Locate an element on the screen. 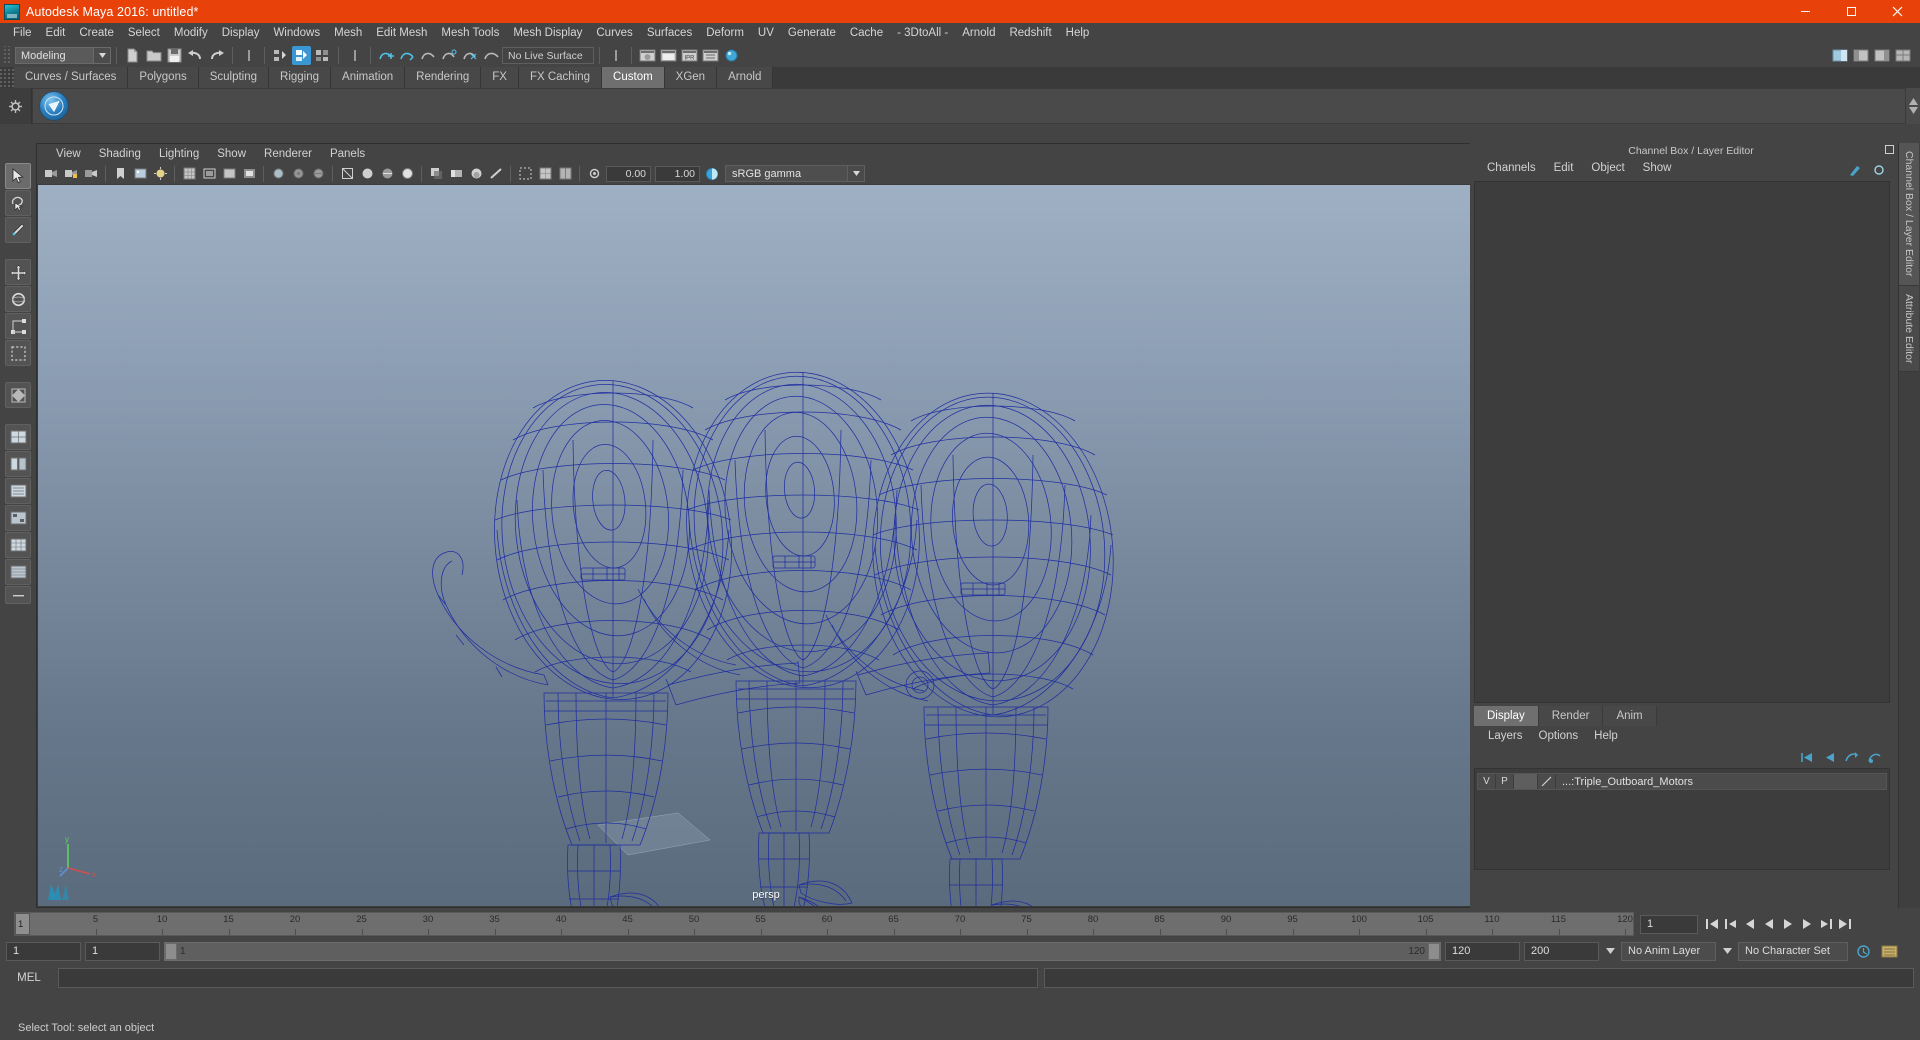  layer-shading-toggle is located at coordinates (1547, 781).